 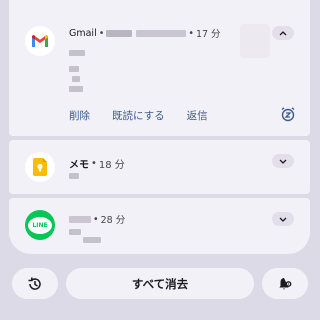 I want to click on chevron-up-icon, so click(x=283, y=32).